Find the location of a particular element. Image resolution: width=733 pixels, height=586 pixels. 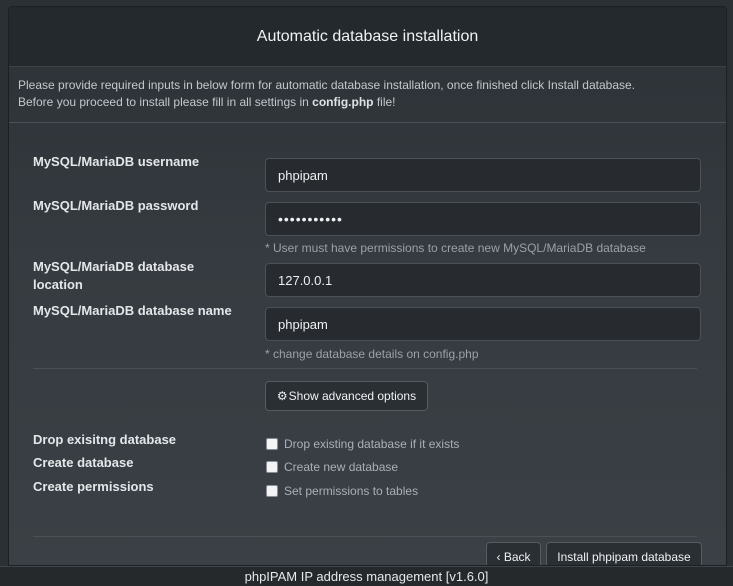

show-advanced-button: ⚙ Show advanced options is located at coordinates (346, 396).